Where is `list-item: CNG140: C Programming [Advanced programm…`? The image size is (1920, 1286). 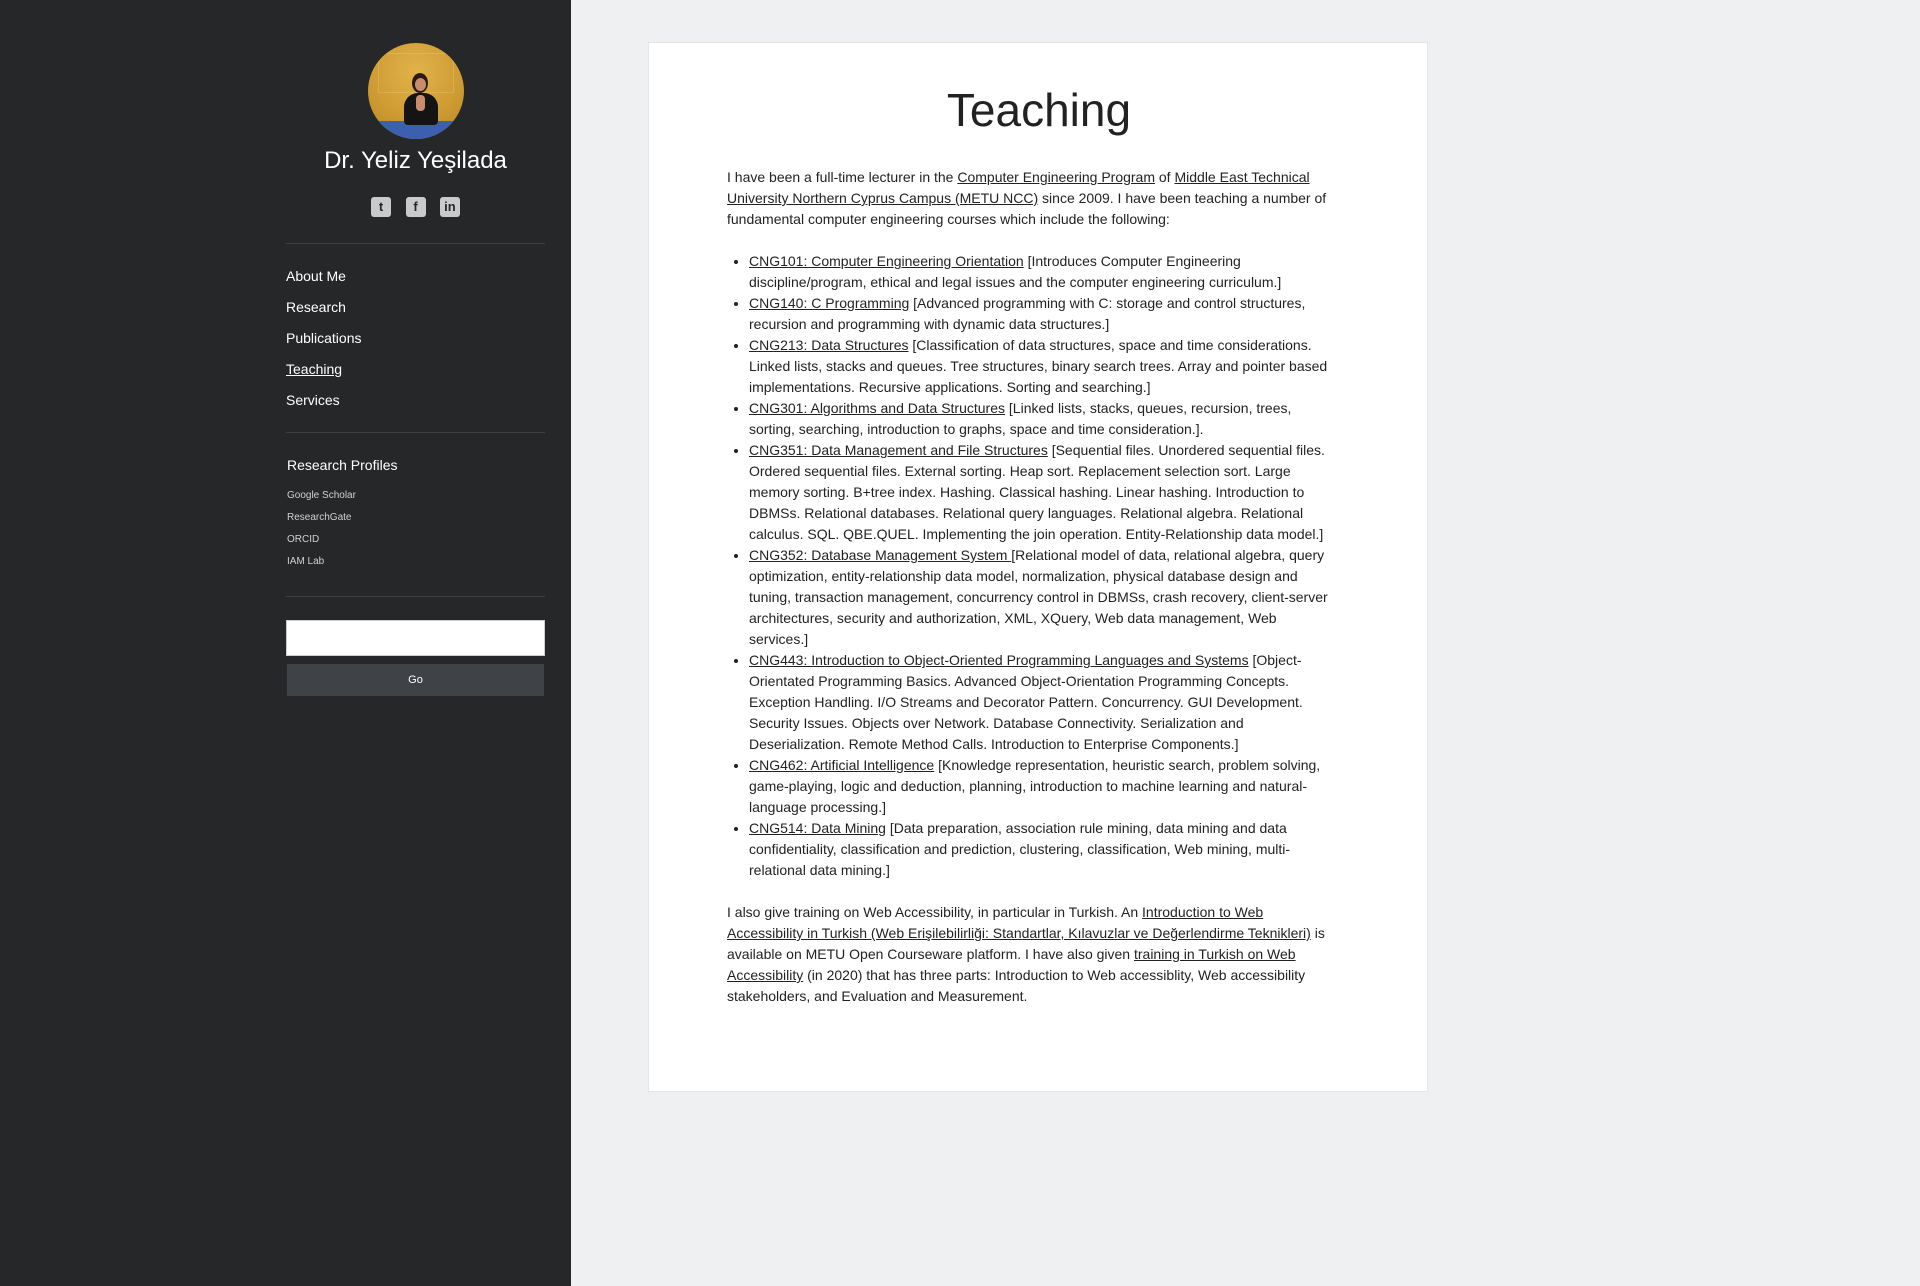 list-item: CNG140: C Programming [Advanced programm… is located at coordinates (1043, 314).